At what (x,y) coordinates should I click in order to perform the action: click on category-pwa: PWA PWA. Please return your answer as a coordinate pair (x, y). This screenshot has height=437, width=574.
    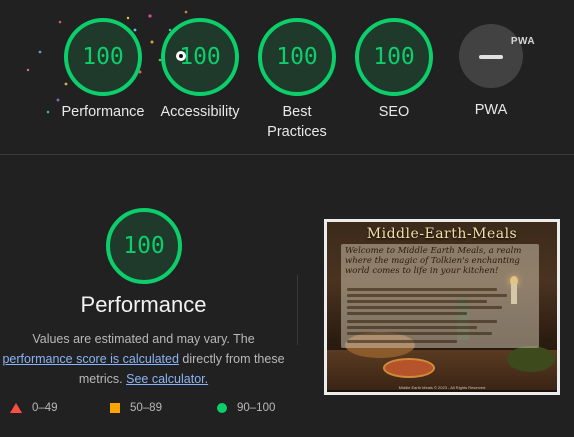
    Looking at the image, I should click on (491, 69).